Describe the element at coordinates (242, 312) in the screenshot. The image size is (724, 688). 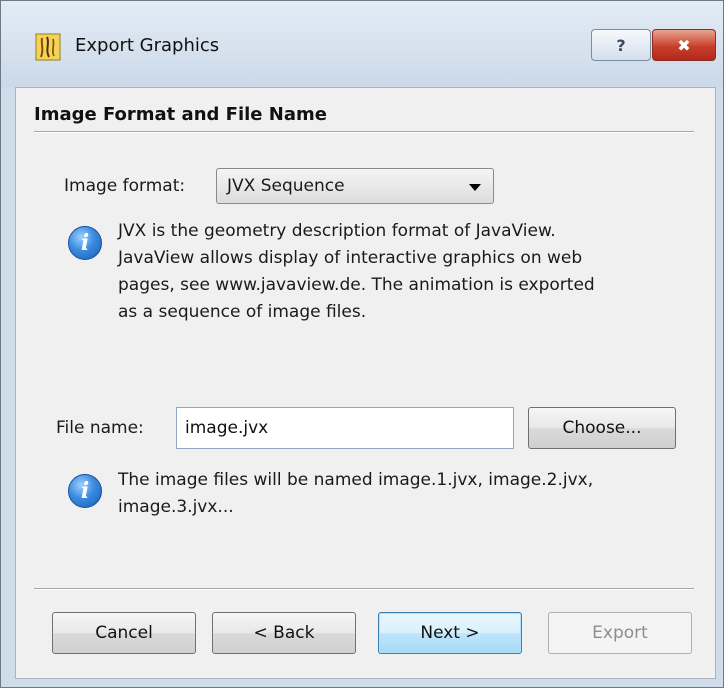
I see `format-info-line: as a sequence of image files.` at that location.